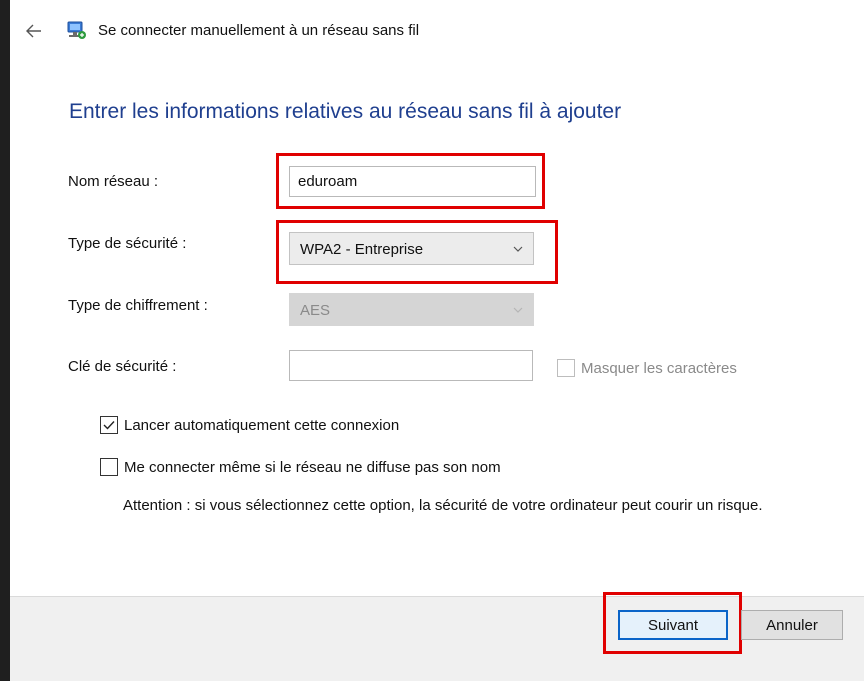 The image size is (864, 681). What do you see at coordinates (127, 243) in the screenshot?
I see `security-type-label: Type de sécurité :` at bounding box center [127, 243].